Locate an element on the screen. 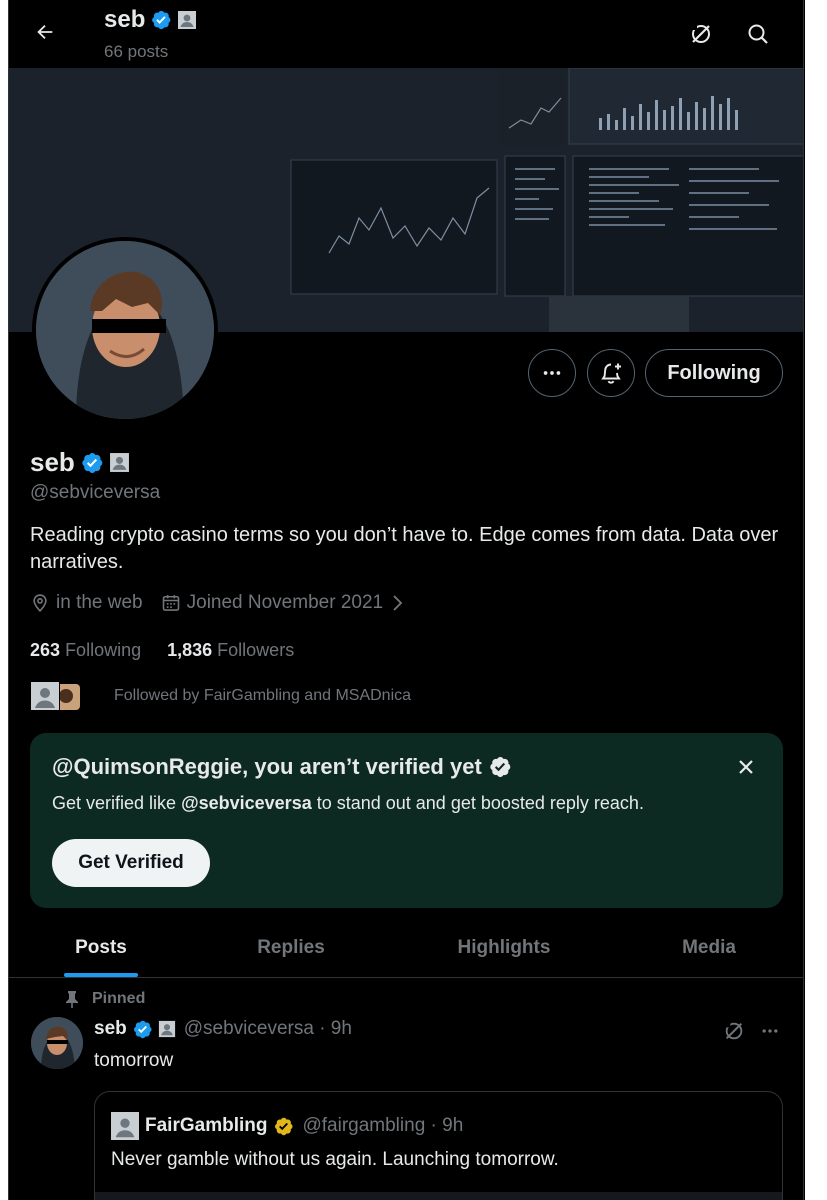  location-pin-icon is located at coordinates (40, 603).